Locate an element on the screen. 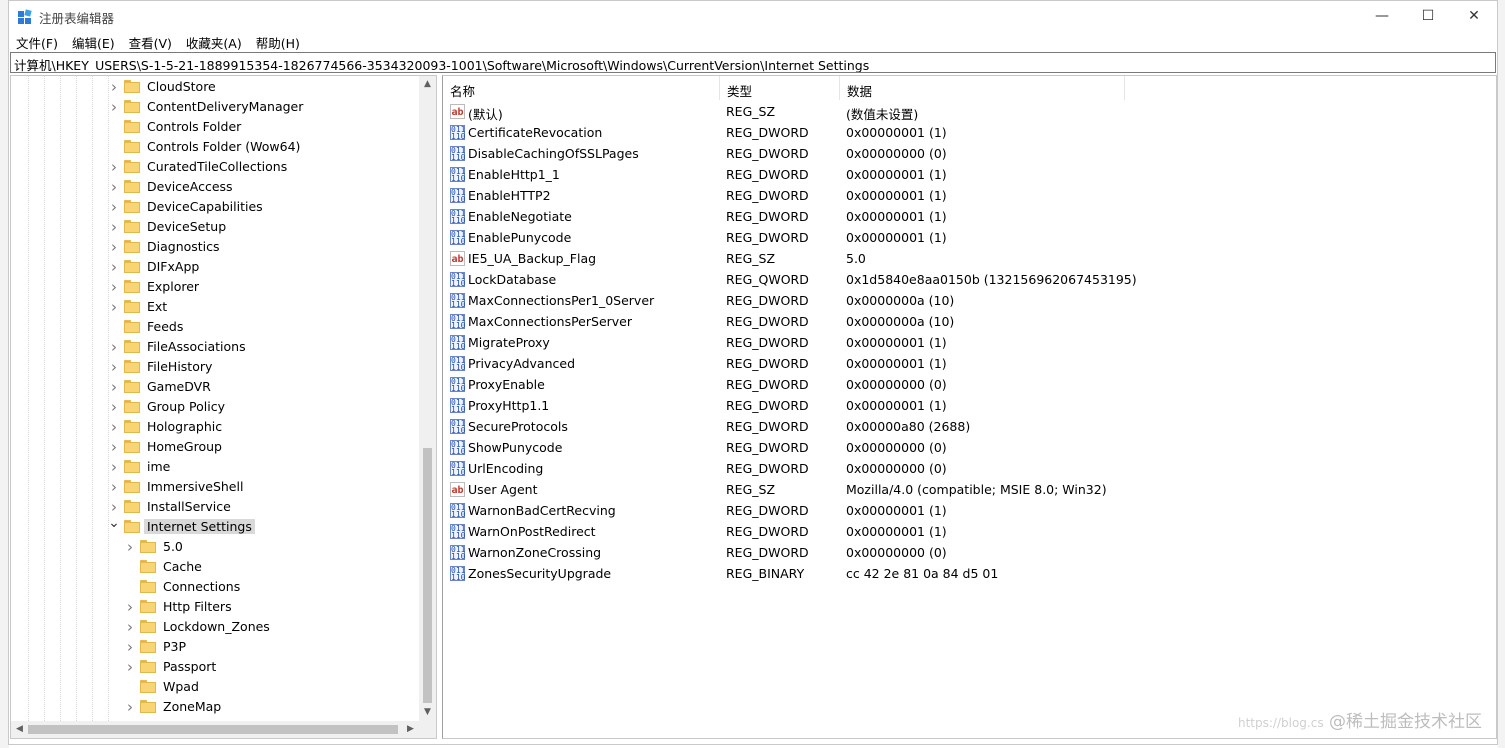 Image resolution: width=1505 pixels, height=748 pixels. tree-item: › P3P is located at coordinates (215, 647).